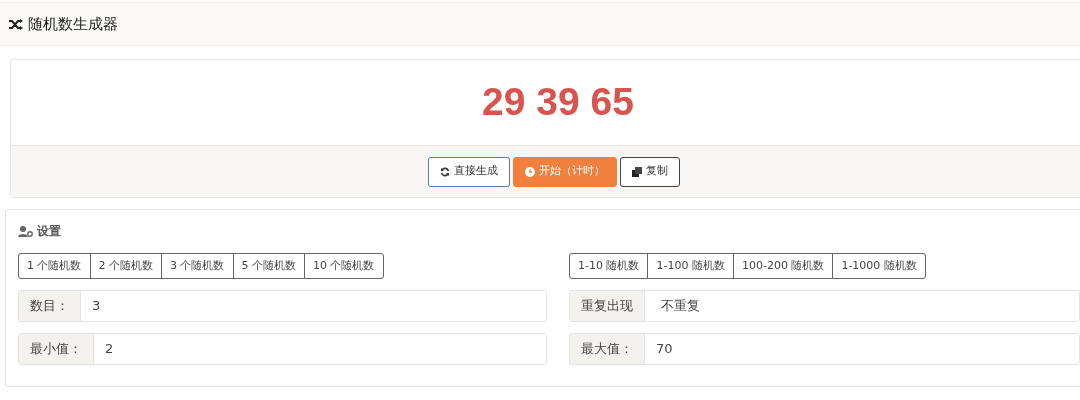 The height and width of the screenshot is (400, 1080). Describe the element at coordinates (344, 266) in the screenshot. I see `count-preset-button: 10 个随机数` at that location.